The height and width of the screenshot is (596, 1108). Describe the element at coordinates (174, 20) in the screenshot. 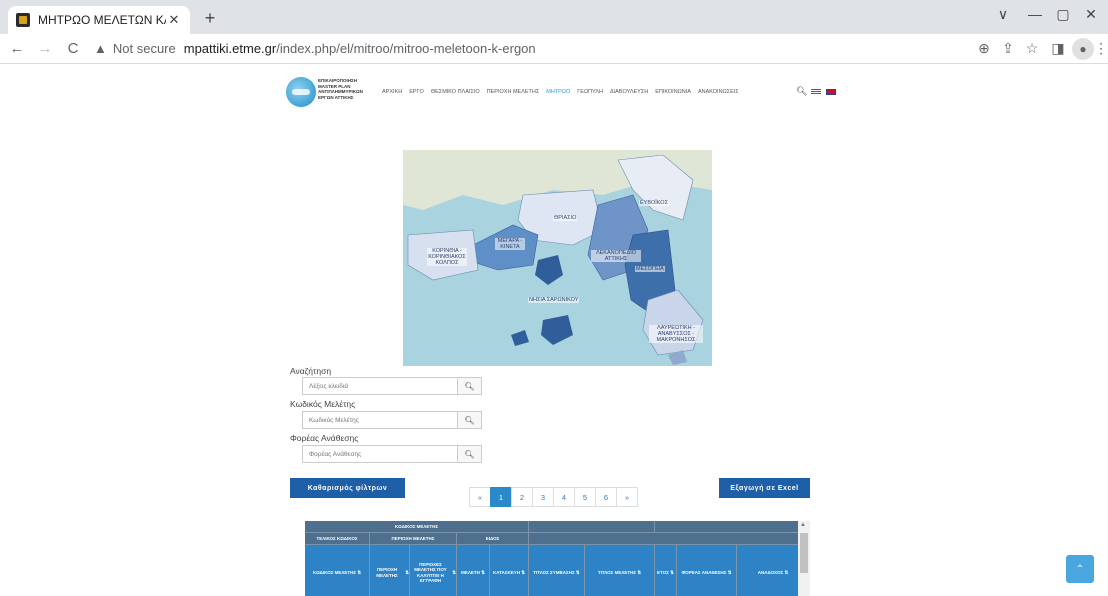

I see `tab-close-icon: ✕` at that location.